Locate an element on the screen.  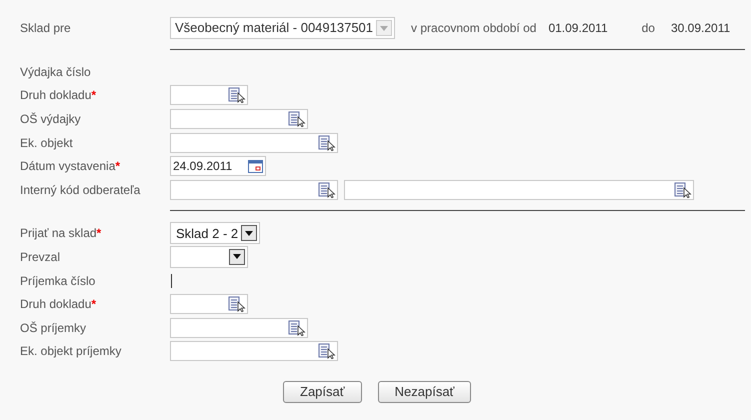
field-label: Ek. objekt is located at coordinates (47, 143).